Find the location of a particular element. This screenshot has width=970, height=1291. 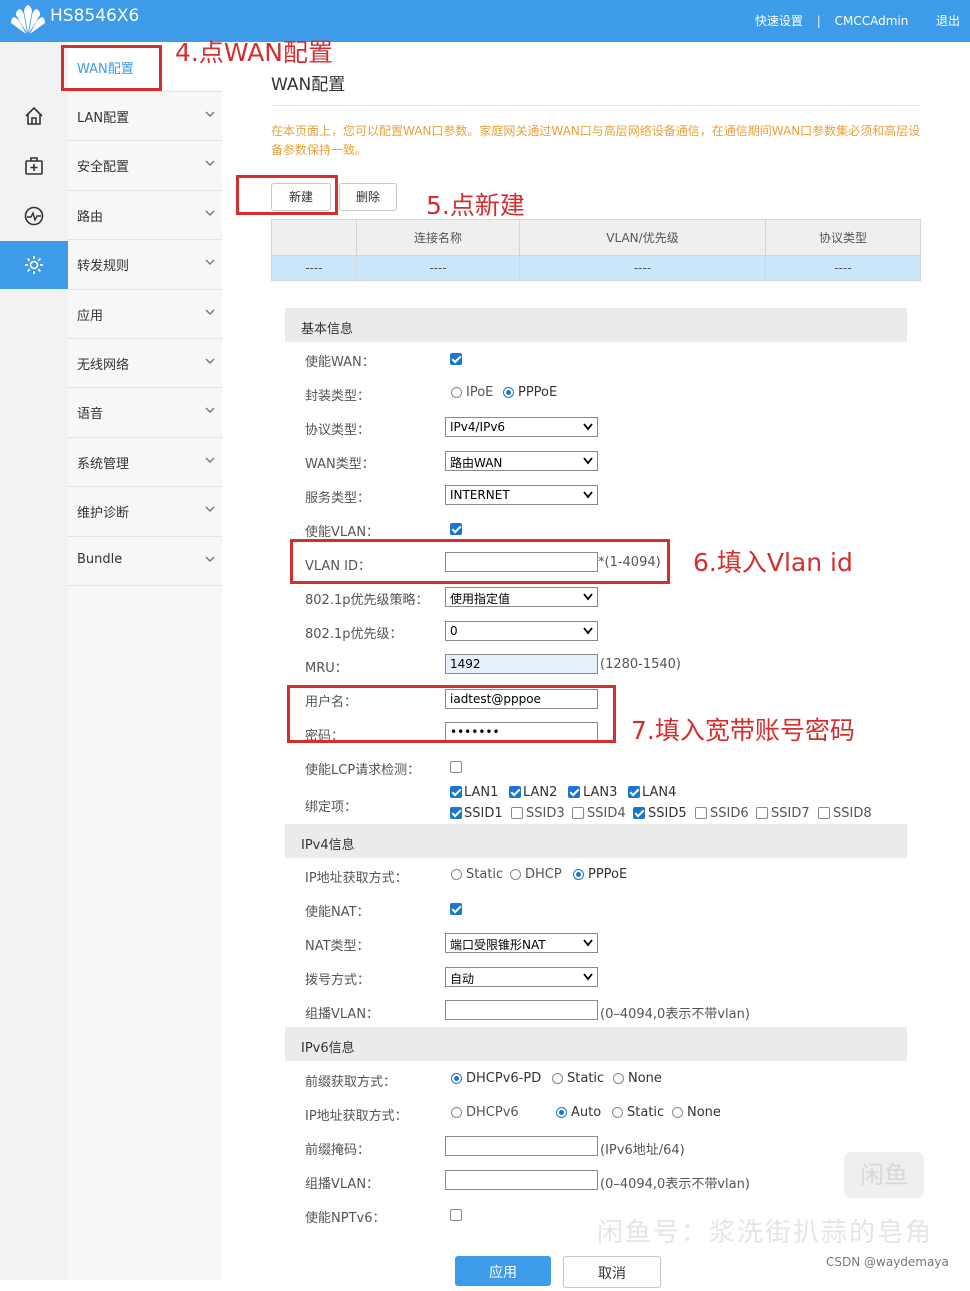

ipv4-pppoe-radio is located at coordinates (578, 874).